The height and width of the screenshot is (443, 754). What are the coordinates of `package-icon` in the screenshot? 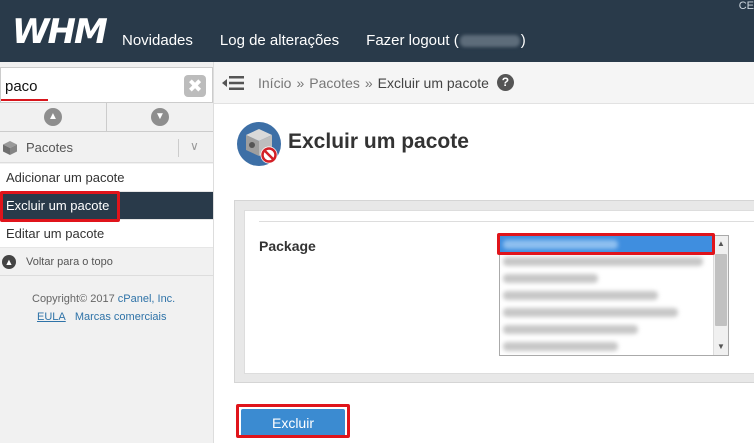 It's located at (10, 147).